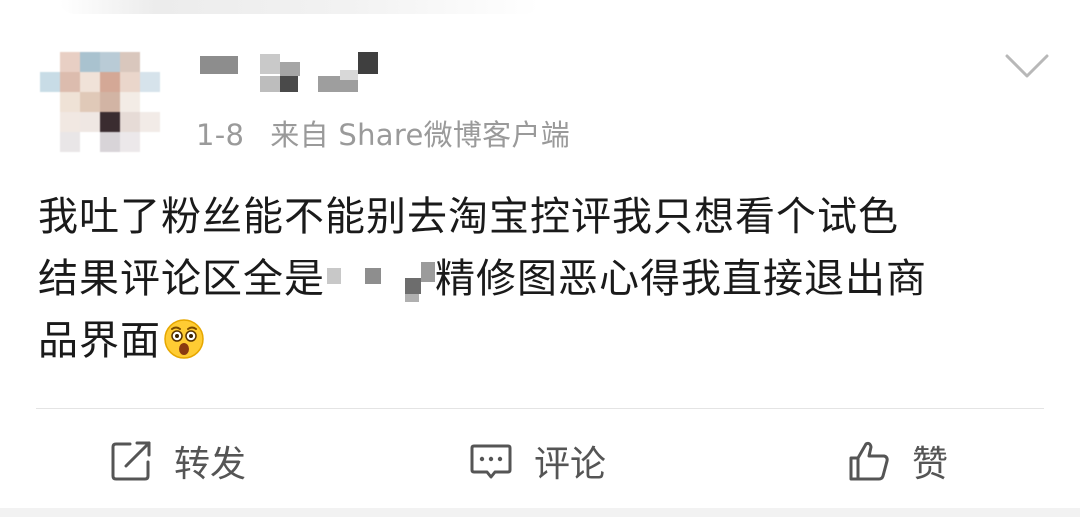 This screenshot has height=517, width=1080. I want to click on top-card-shadow, so click(300, 7).